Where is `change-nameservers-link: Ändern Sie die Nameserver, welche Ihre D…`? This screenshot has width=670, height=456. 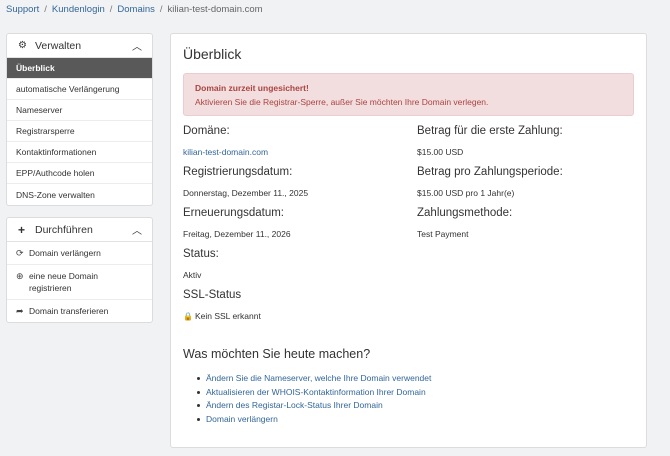
change-nameservers-link: Ändern Sie die Nameserver, welche Ihre D… is located at coordinates (318, 378).